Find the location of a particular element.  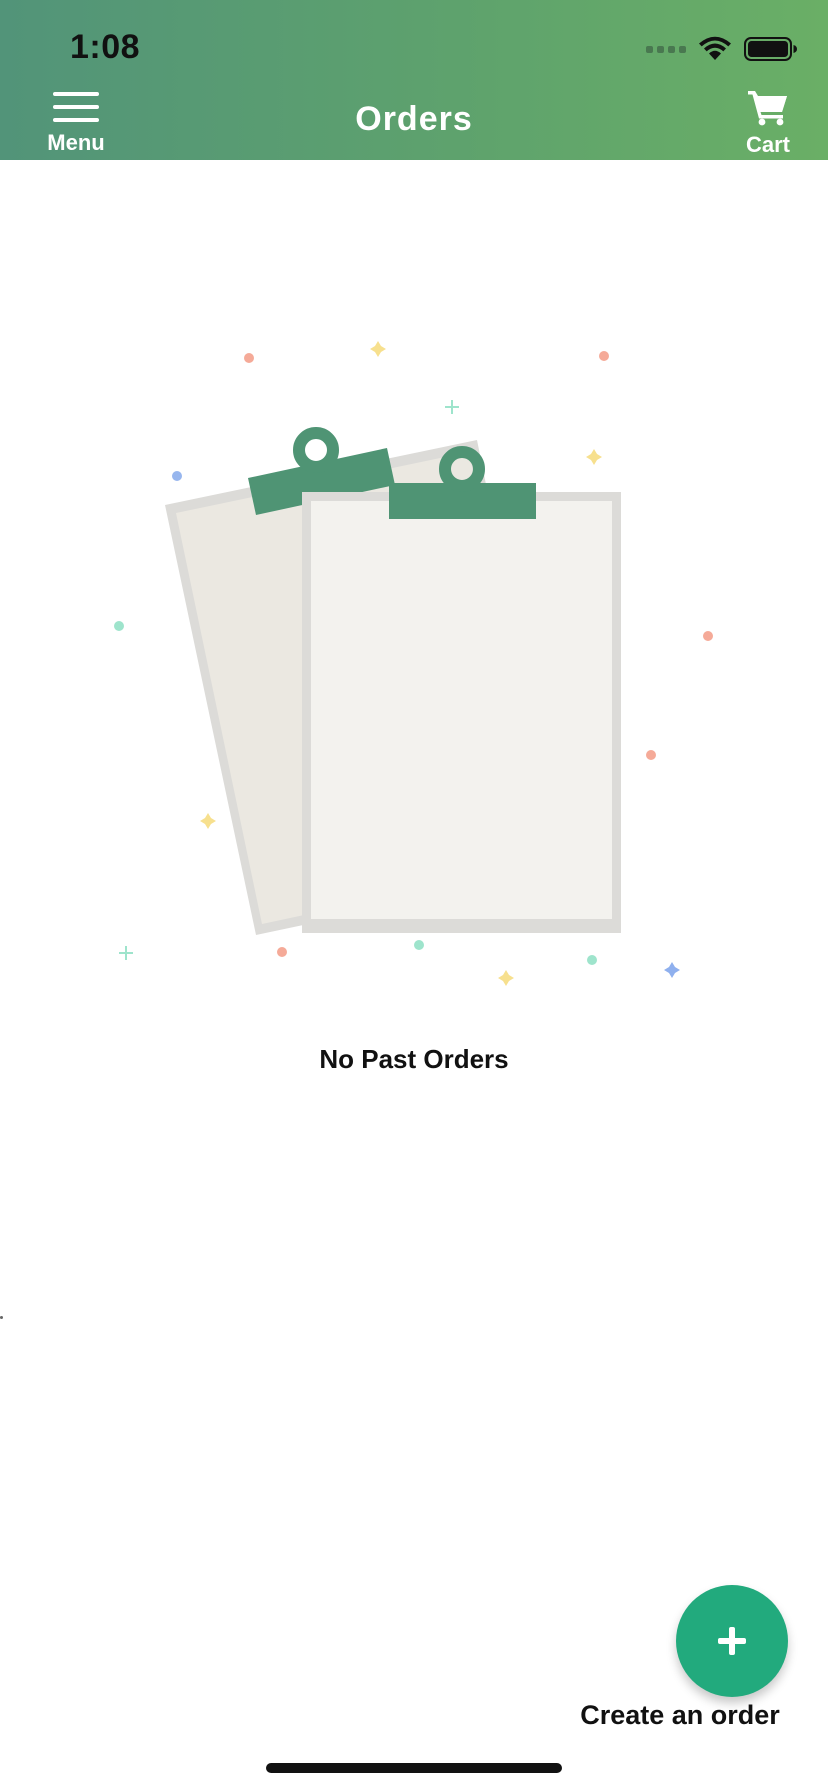

create-order-button is located at coordinates (732, 1641).